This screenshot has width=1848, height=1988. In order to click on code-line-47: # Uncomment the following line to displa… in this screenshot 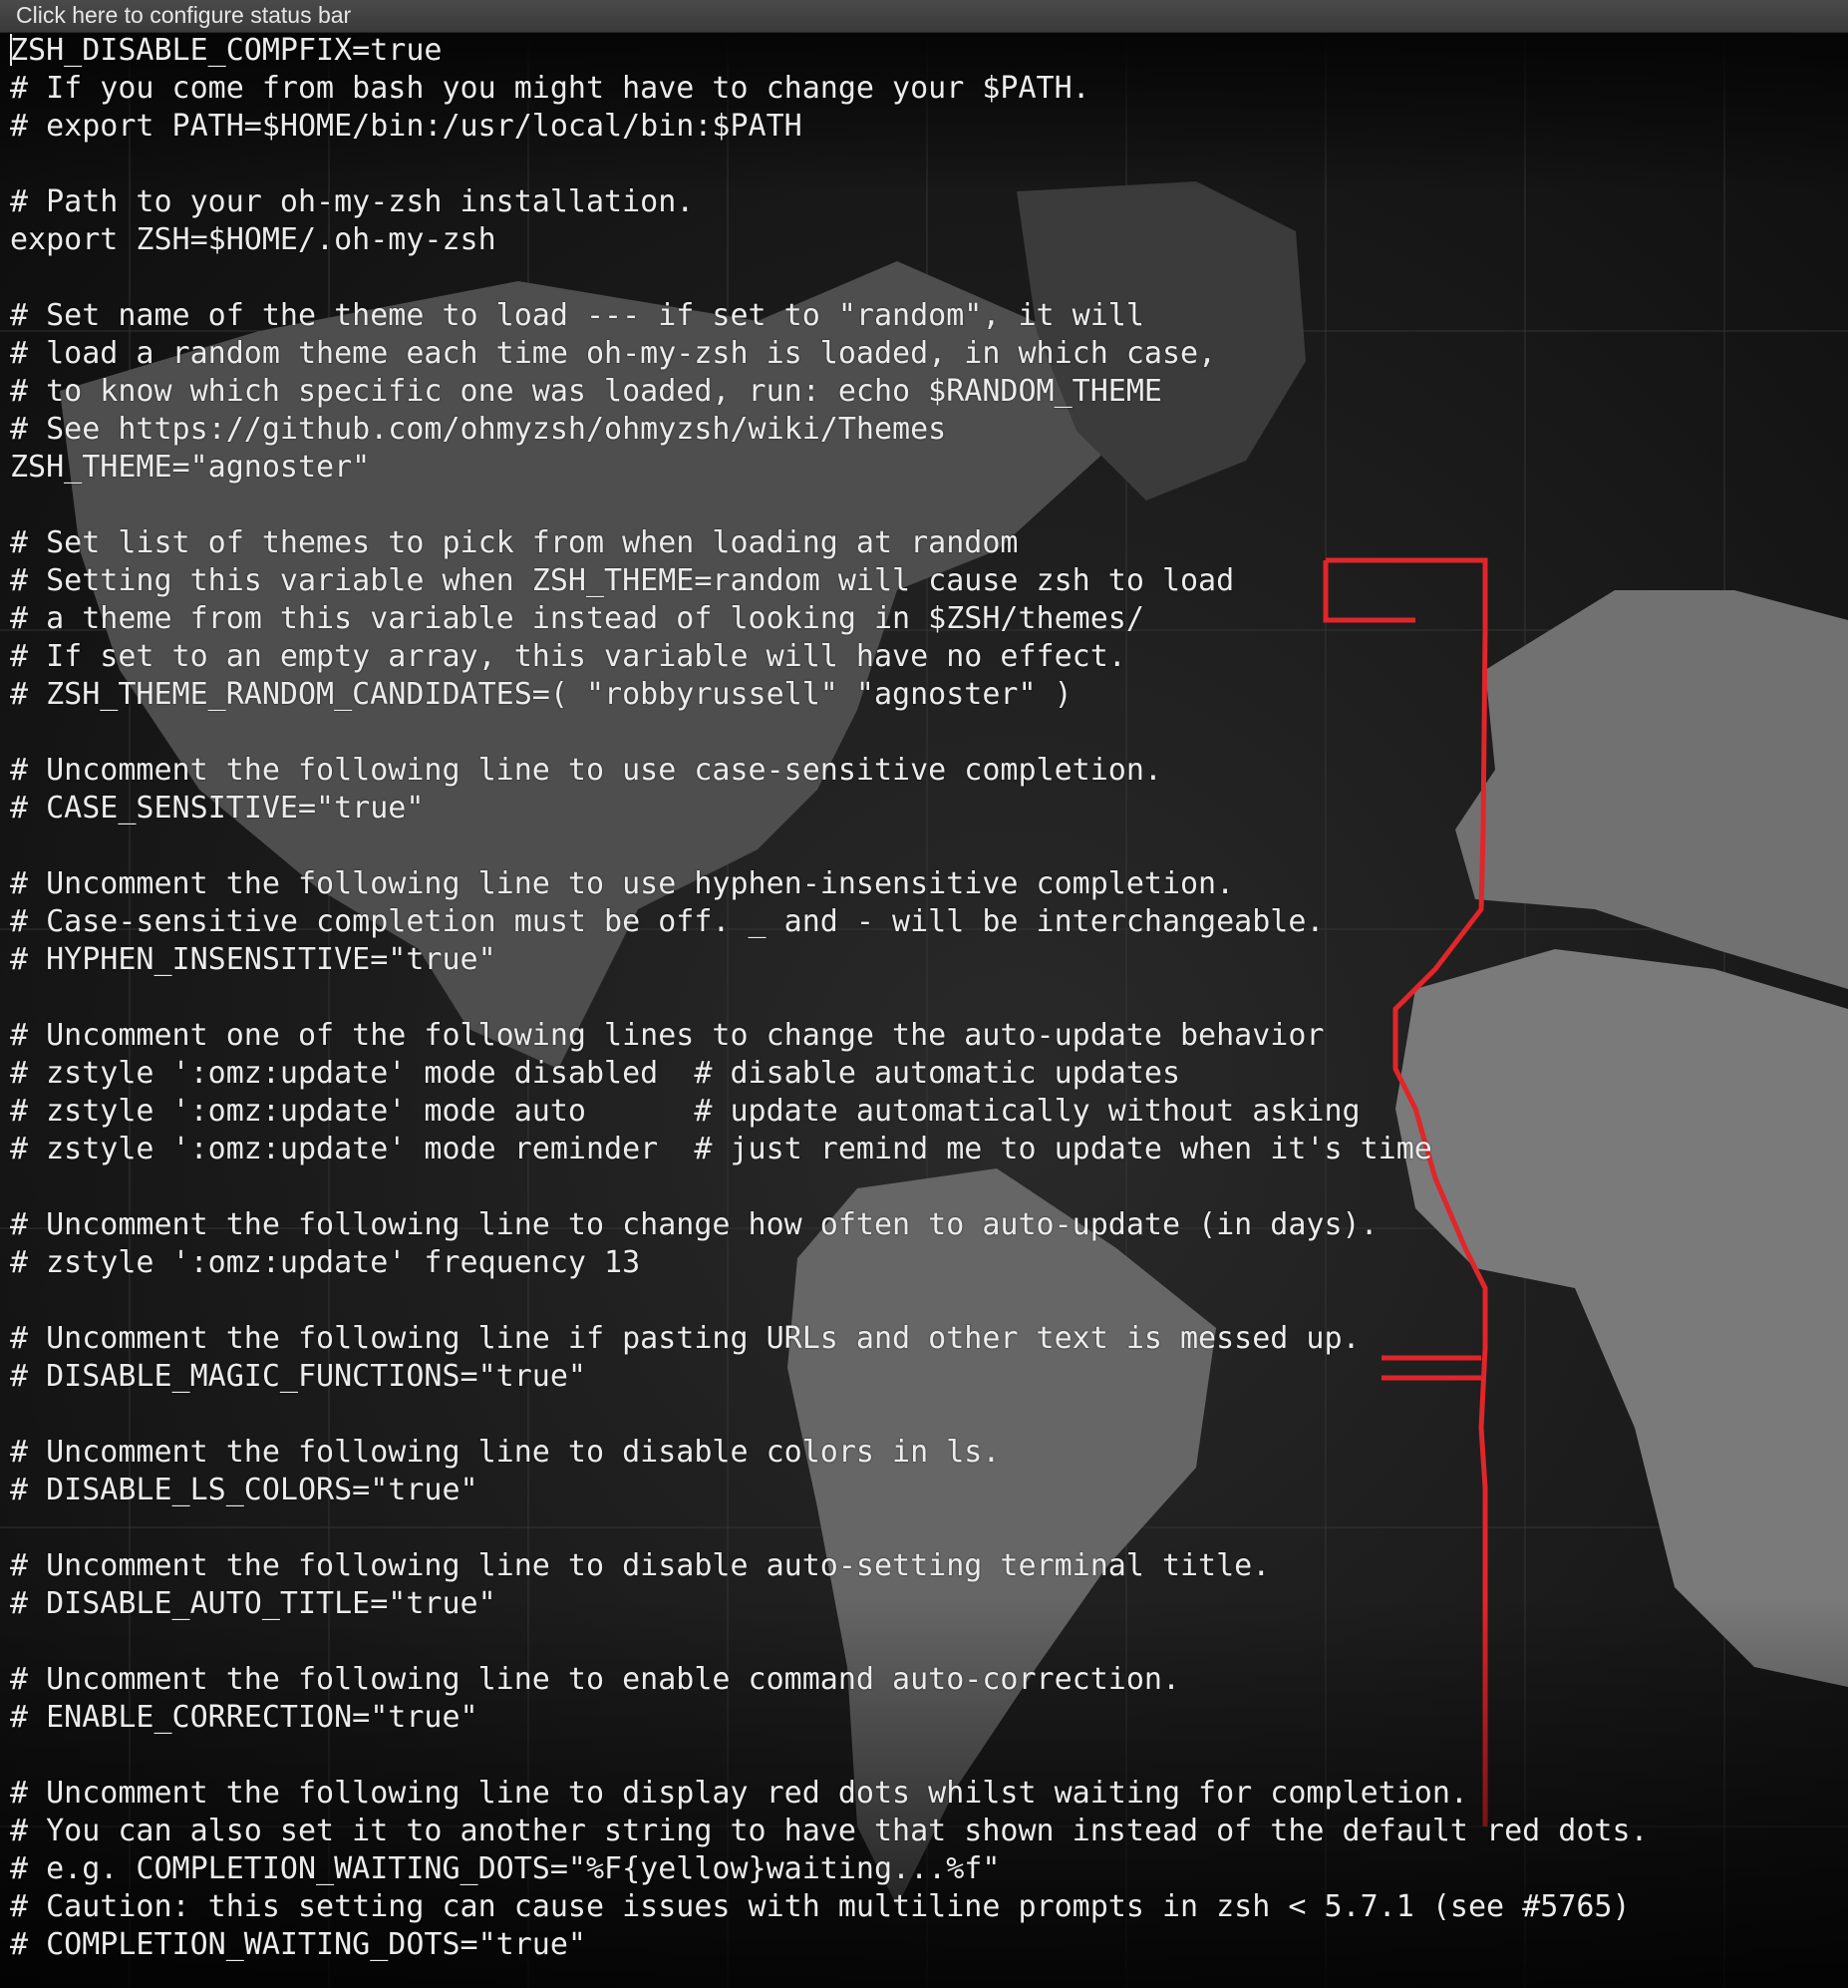, I will do `click(739, 1793)`.